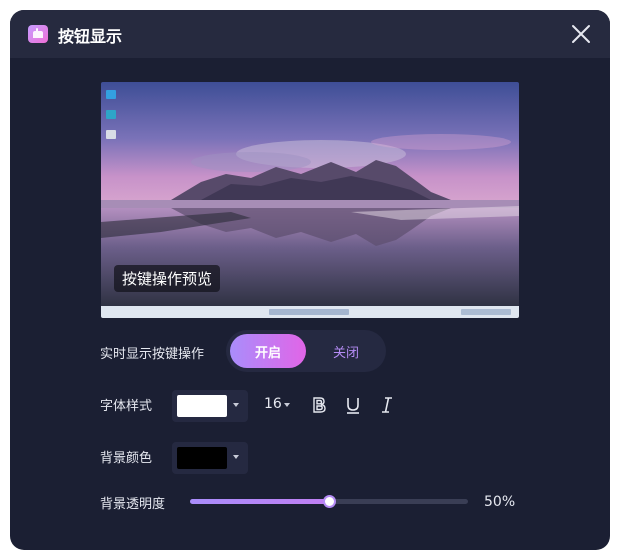  I want to click on background-color-picker, so click(210, 458).